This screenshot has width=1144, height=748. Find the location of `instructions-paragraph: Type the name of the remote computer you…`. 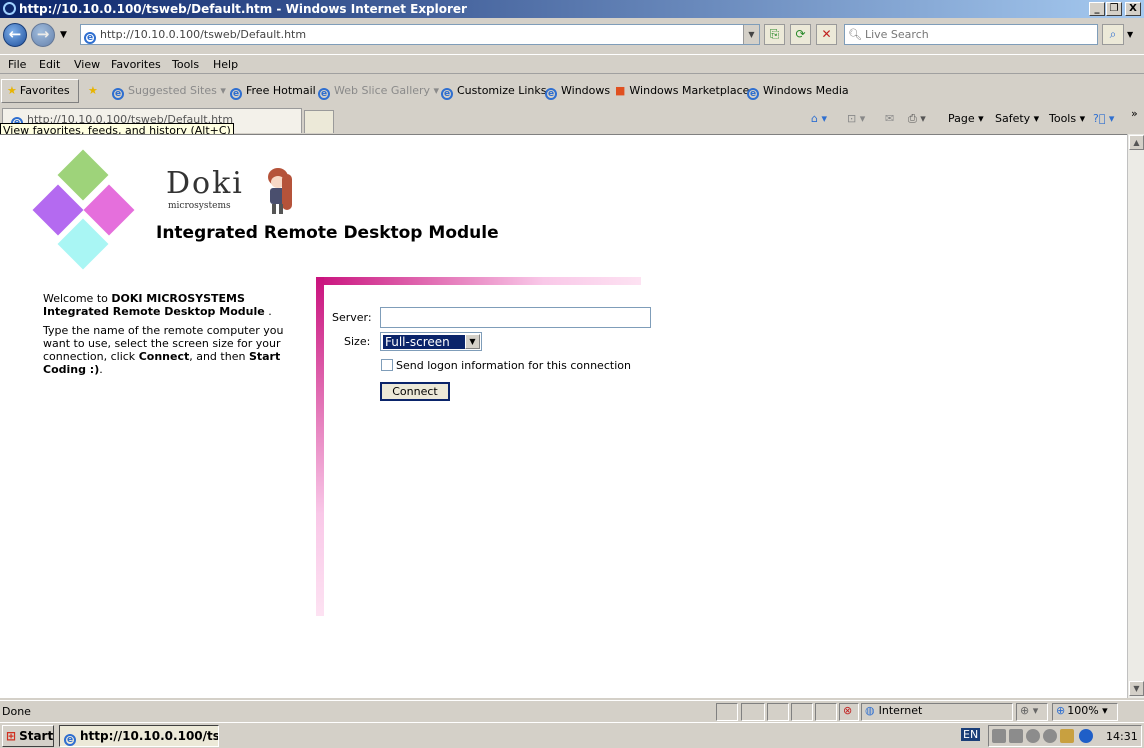

instructions-paragraph: Type the name of the remote computer you… is located at coordinates (163, 350).